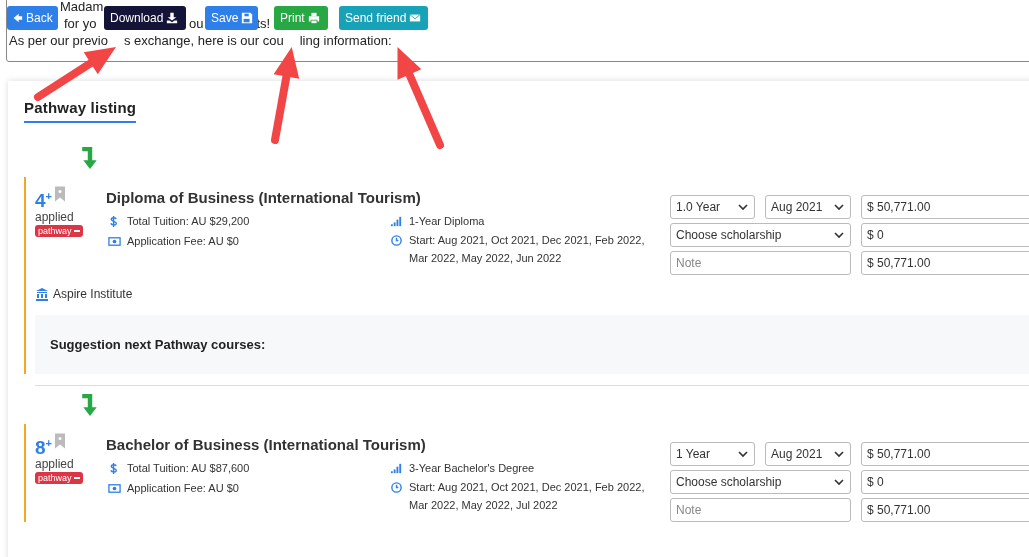 The width and height of the screenshot is (1029, 557). What do you see at coordinates (266, 444) in the screenshot?
I see `course-title: Bachelor of Business (International Tourism)` at bounding box center [266, 444].